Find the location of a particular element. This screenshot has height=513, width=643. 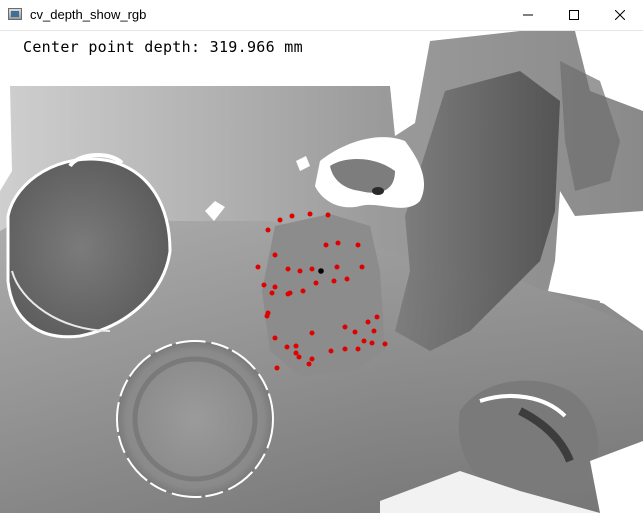

maximize-icon is located at coordinates (574, 15).